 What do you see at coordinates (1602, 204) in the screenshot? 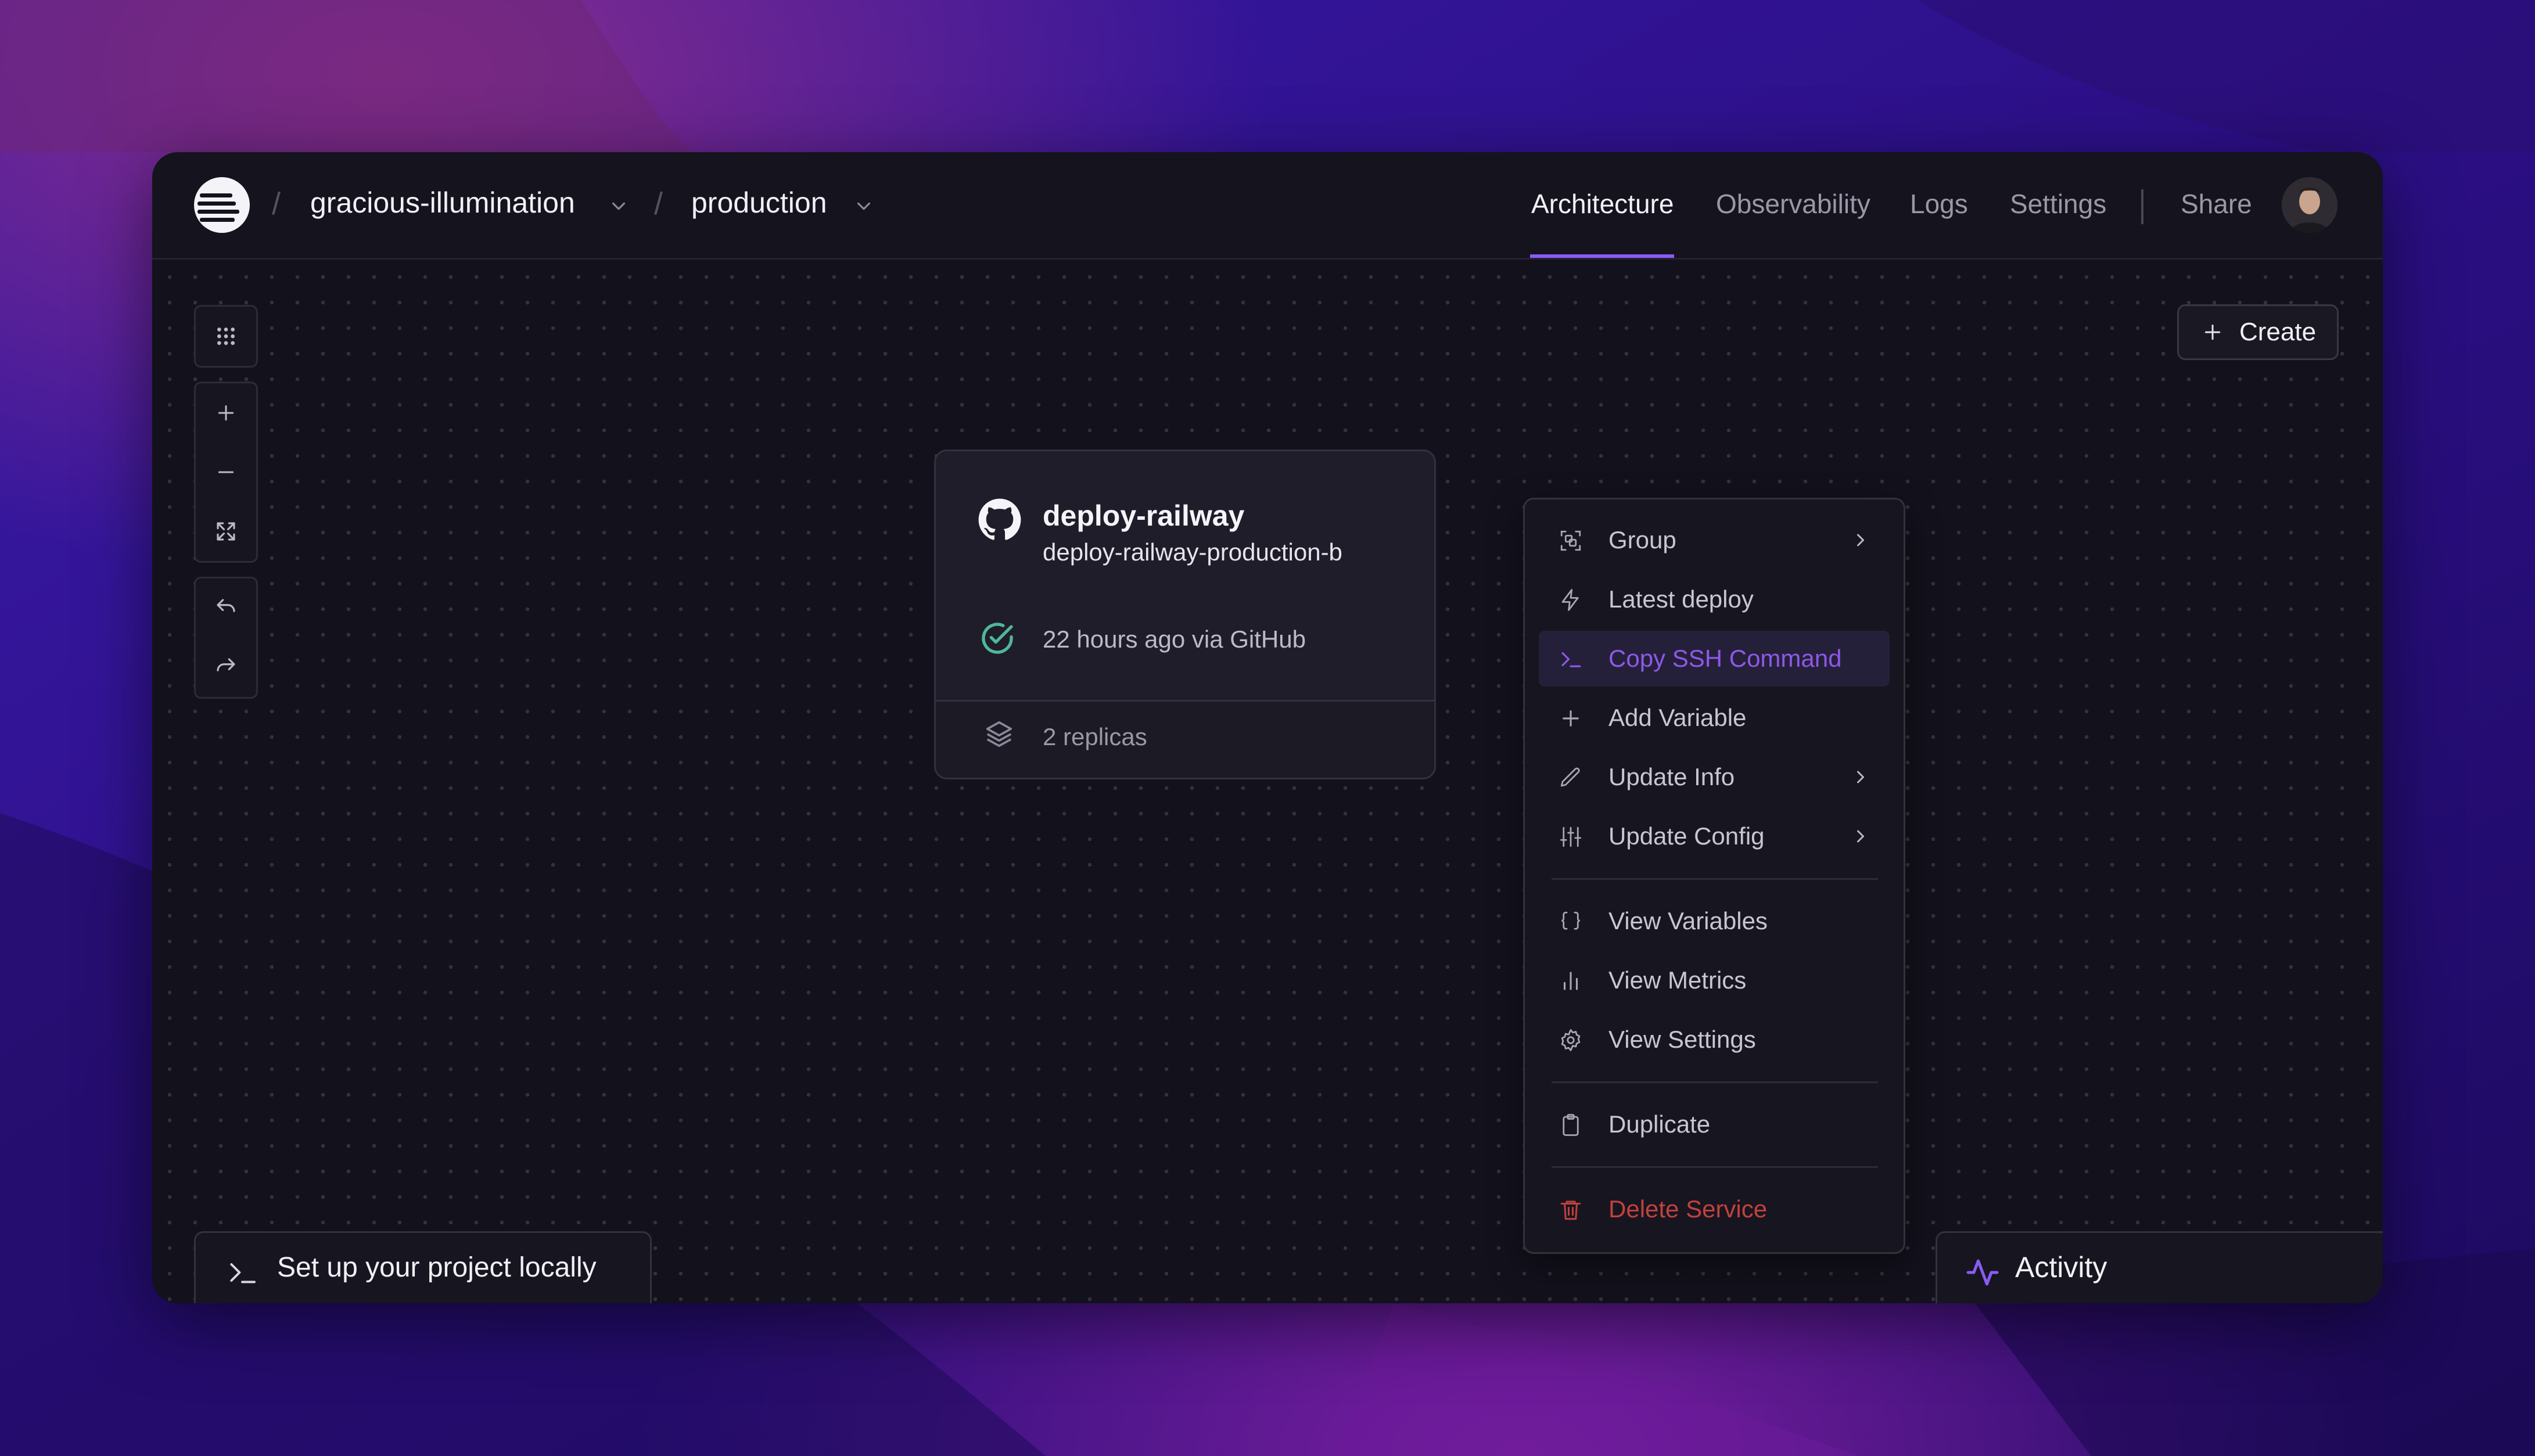
I see `tab-architecture: Architecture` at bounding box center [1602, 204].